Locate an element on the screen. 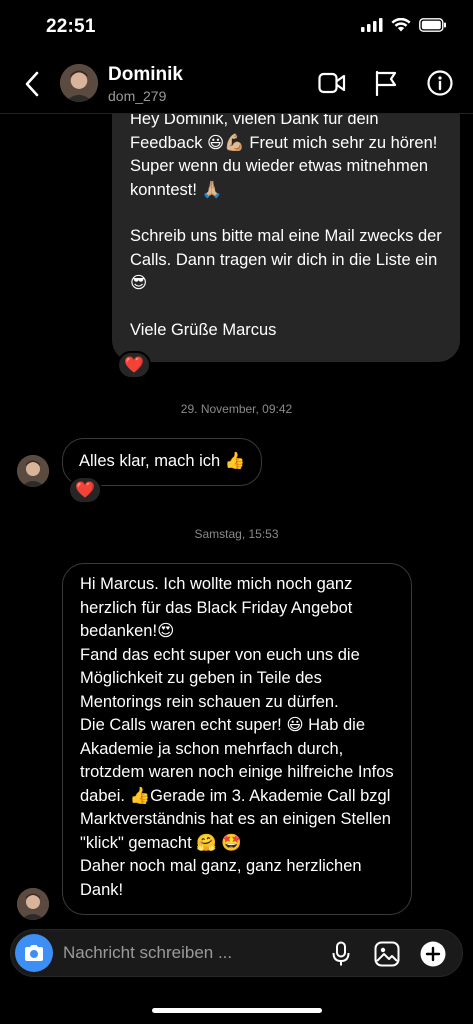 Image resolution: width=473 pixels, height=1024 pixels. chat-header: Dominik dom_279 is located at coordinates (236, 84).